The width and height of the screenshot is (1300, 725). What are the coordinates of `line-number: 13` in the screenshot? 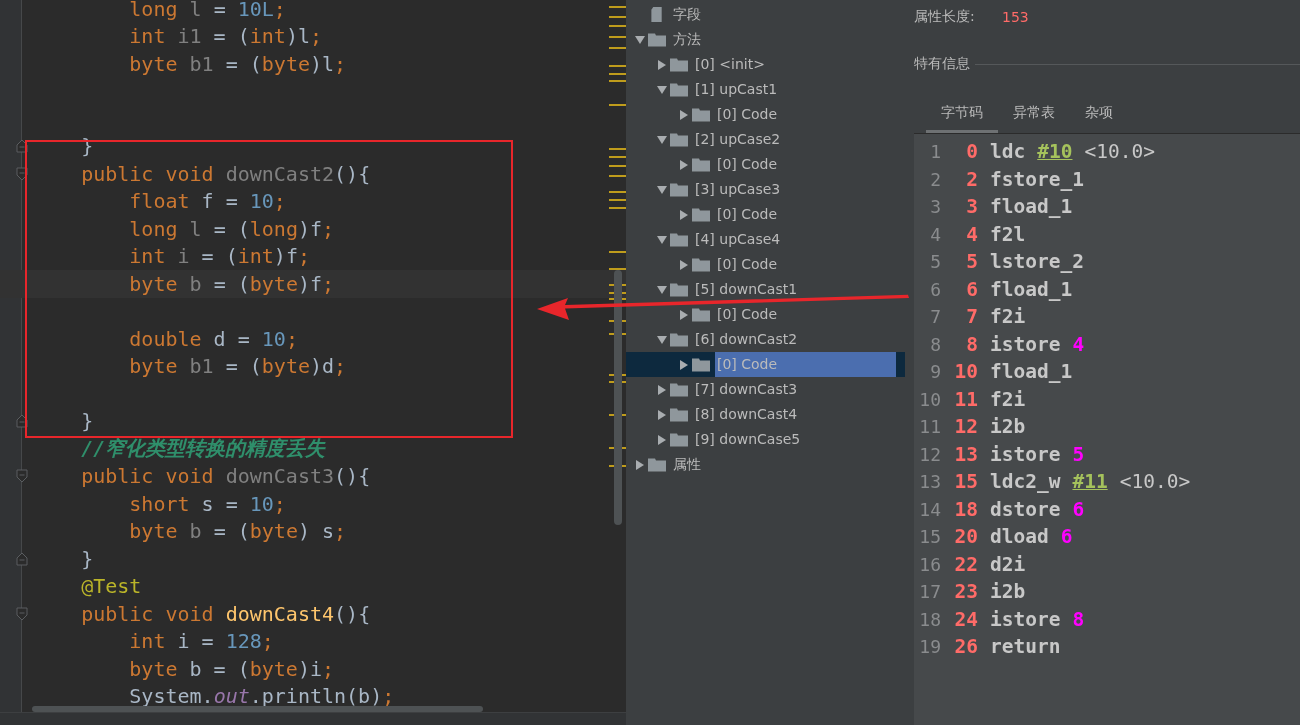 It's located at (929, 482).